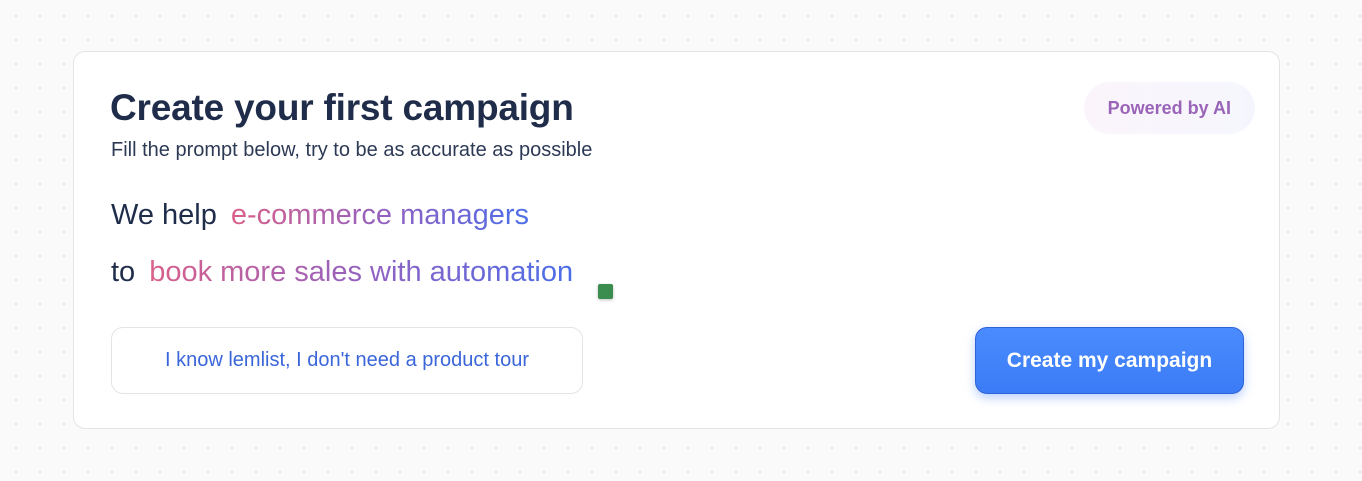 The image size is (1362, 481). I want to click on create-campaign-button: Create my campaign, so click(1109, 360).